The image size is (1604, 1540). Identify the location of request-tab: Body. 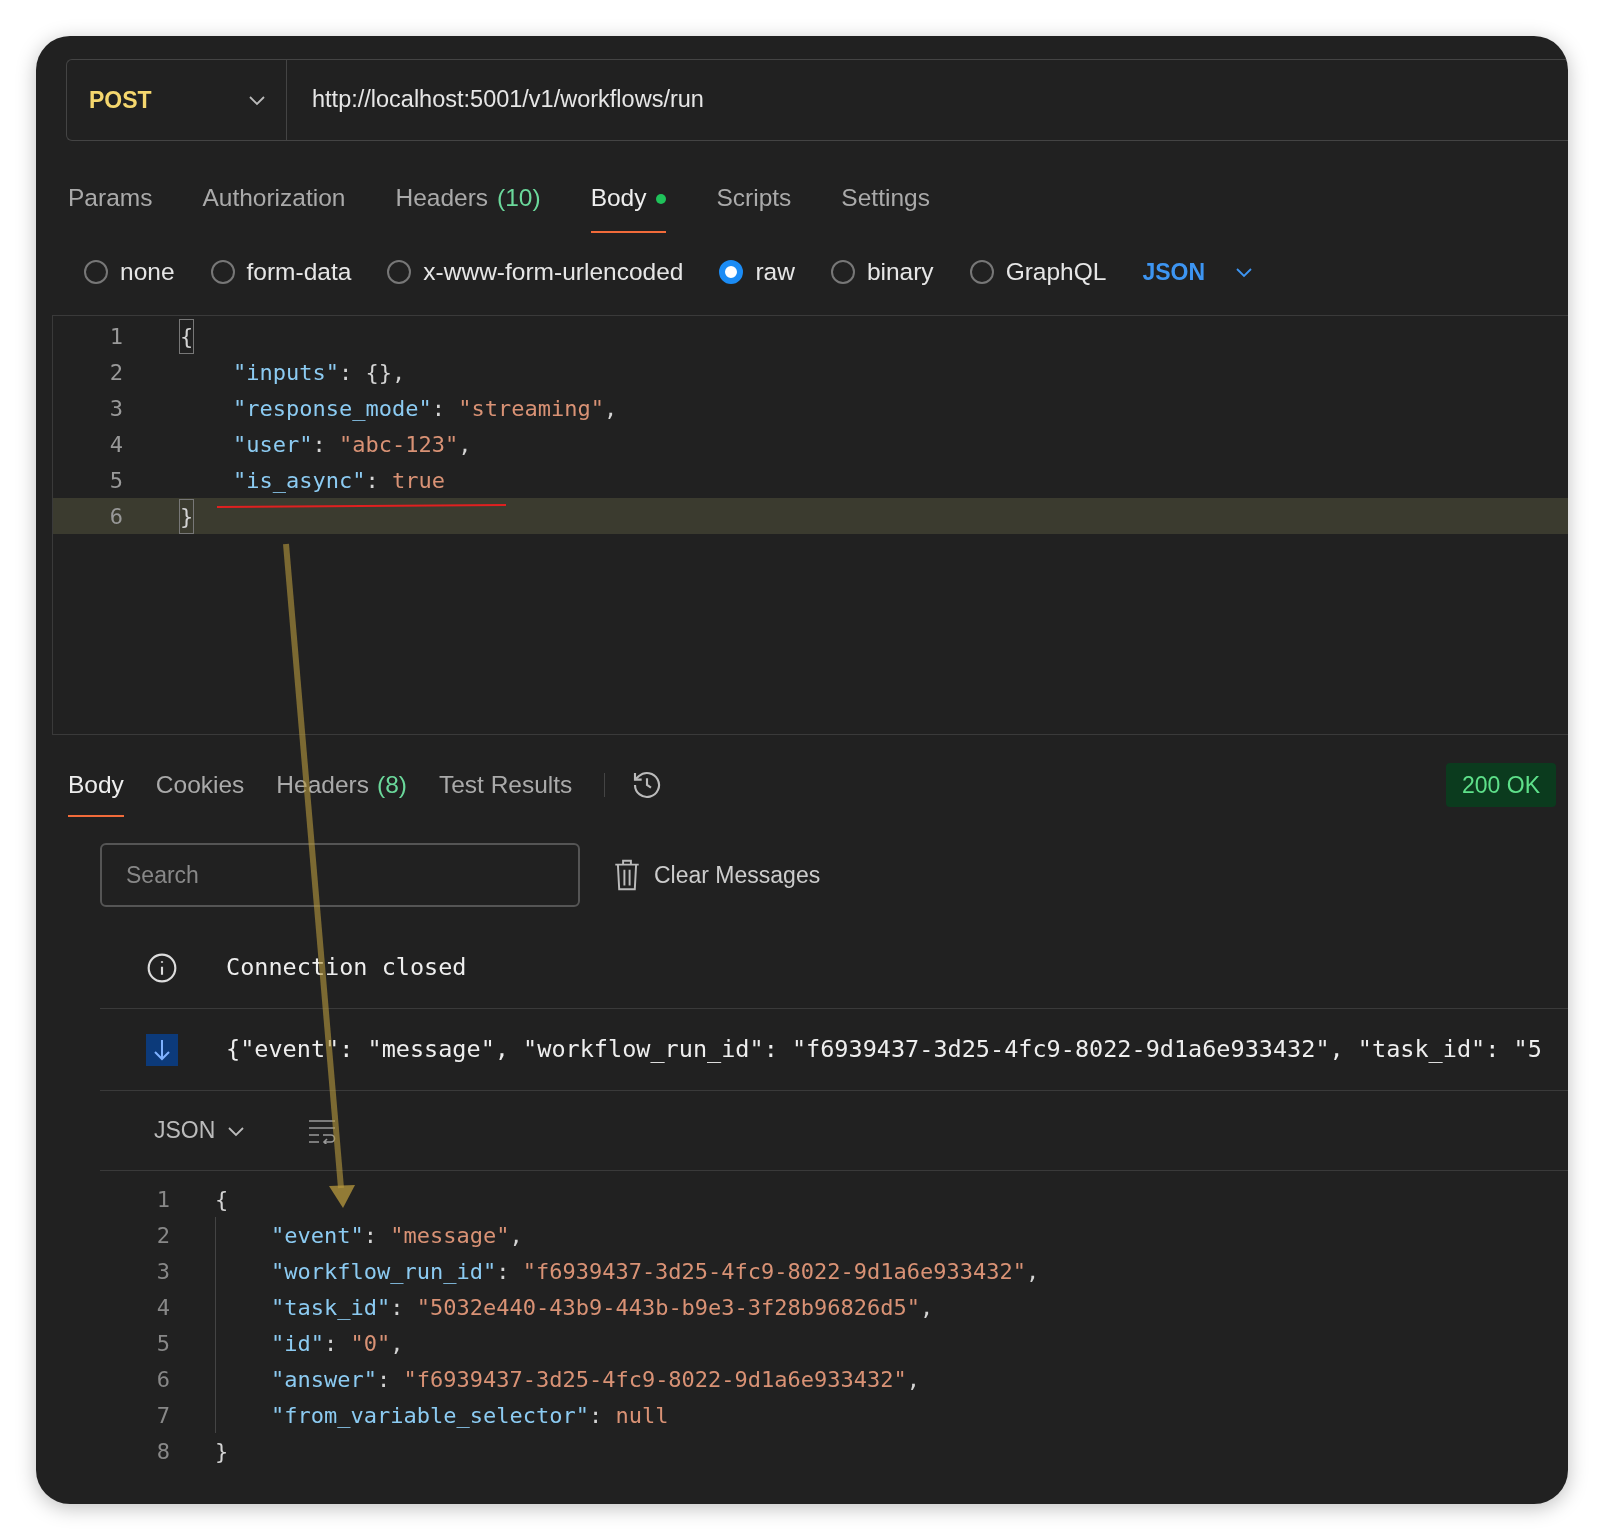
(628, 206).